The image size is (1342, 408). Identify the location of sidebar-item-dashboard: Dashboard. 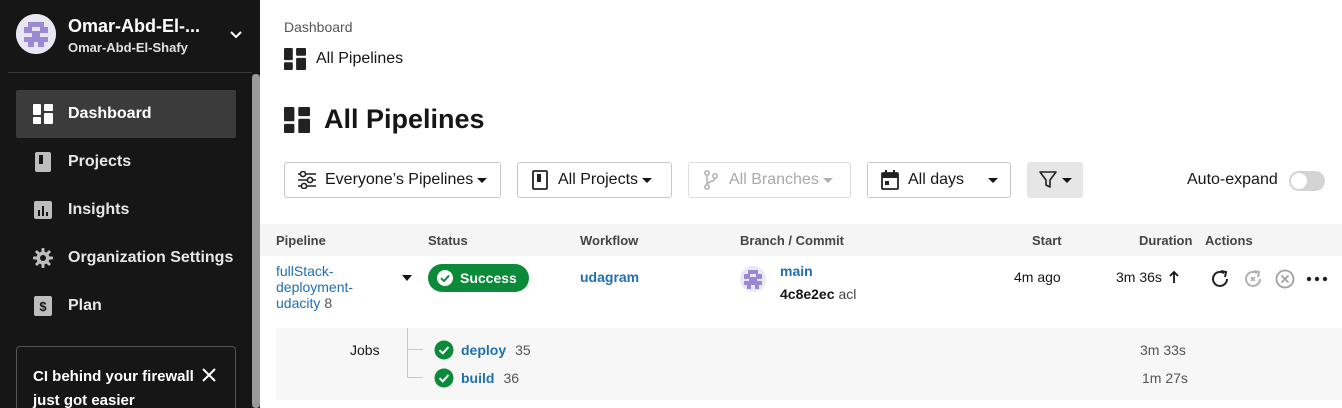
(126, 114).